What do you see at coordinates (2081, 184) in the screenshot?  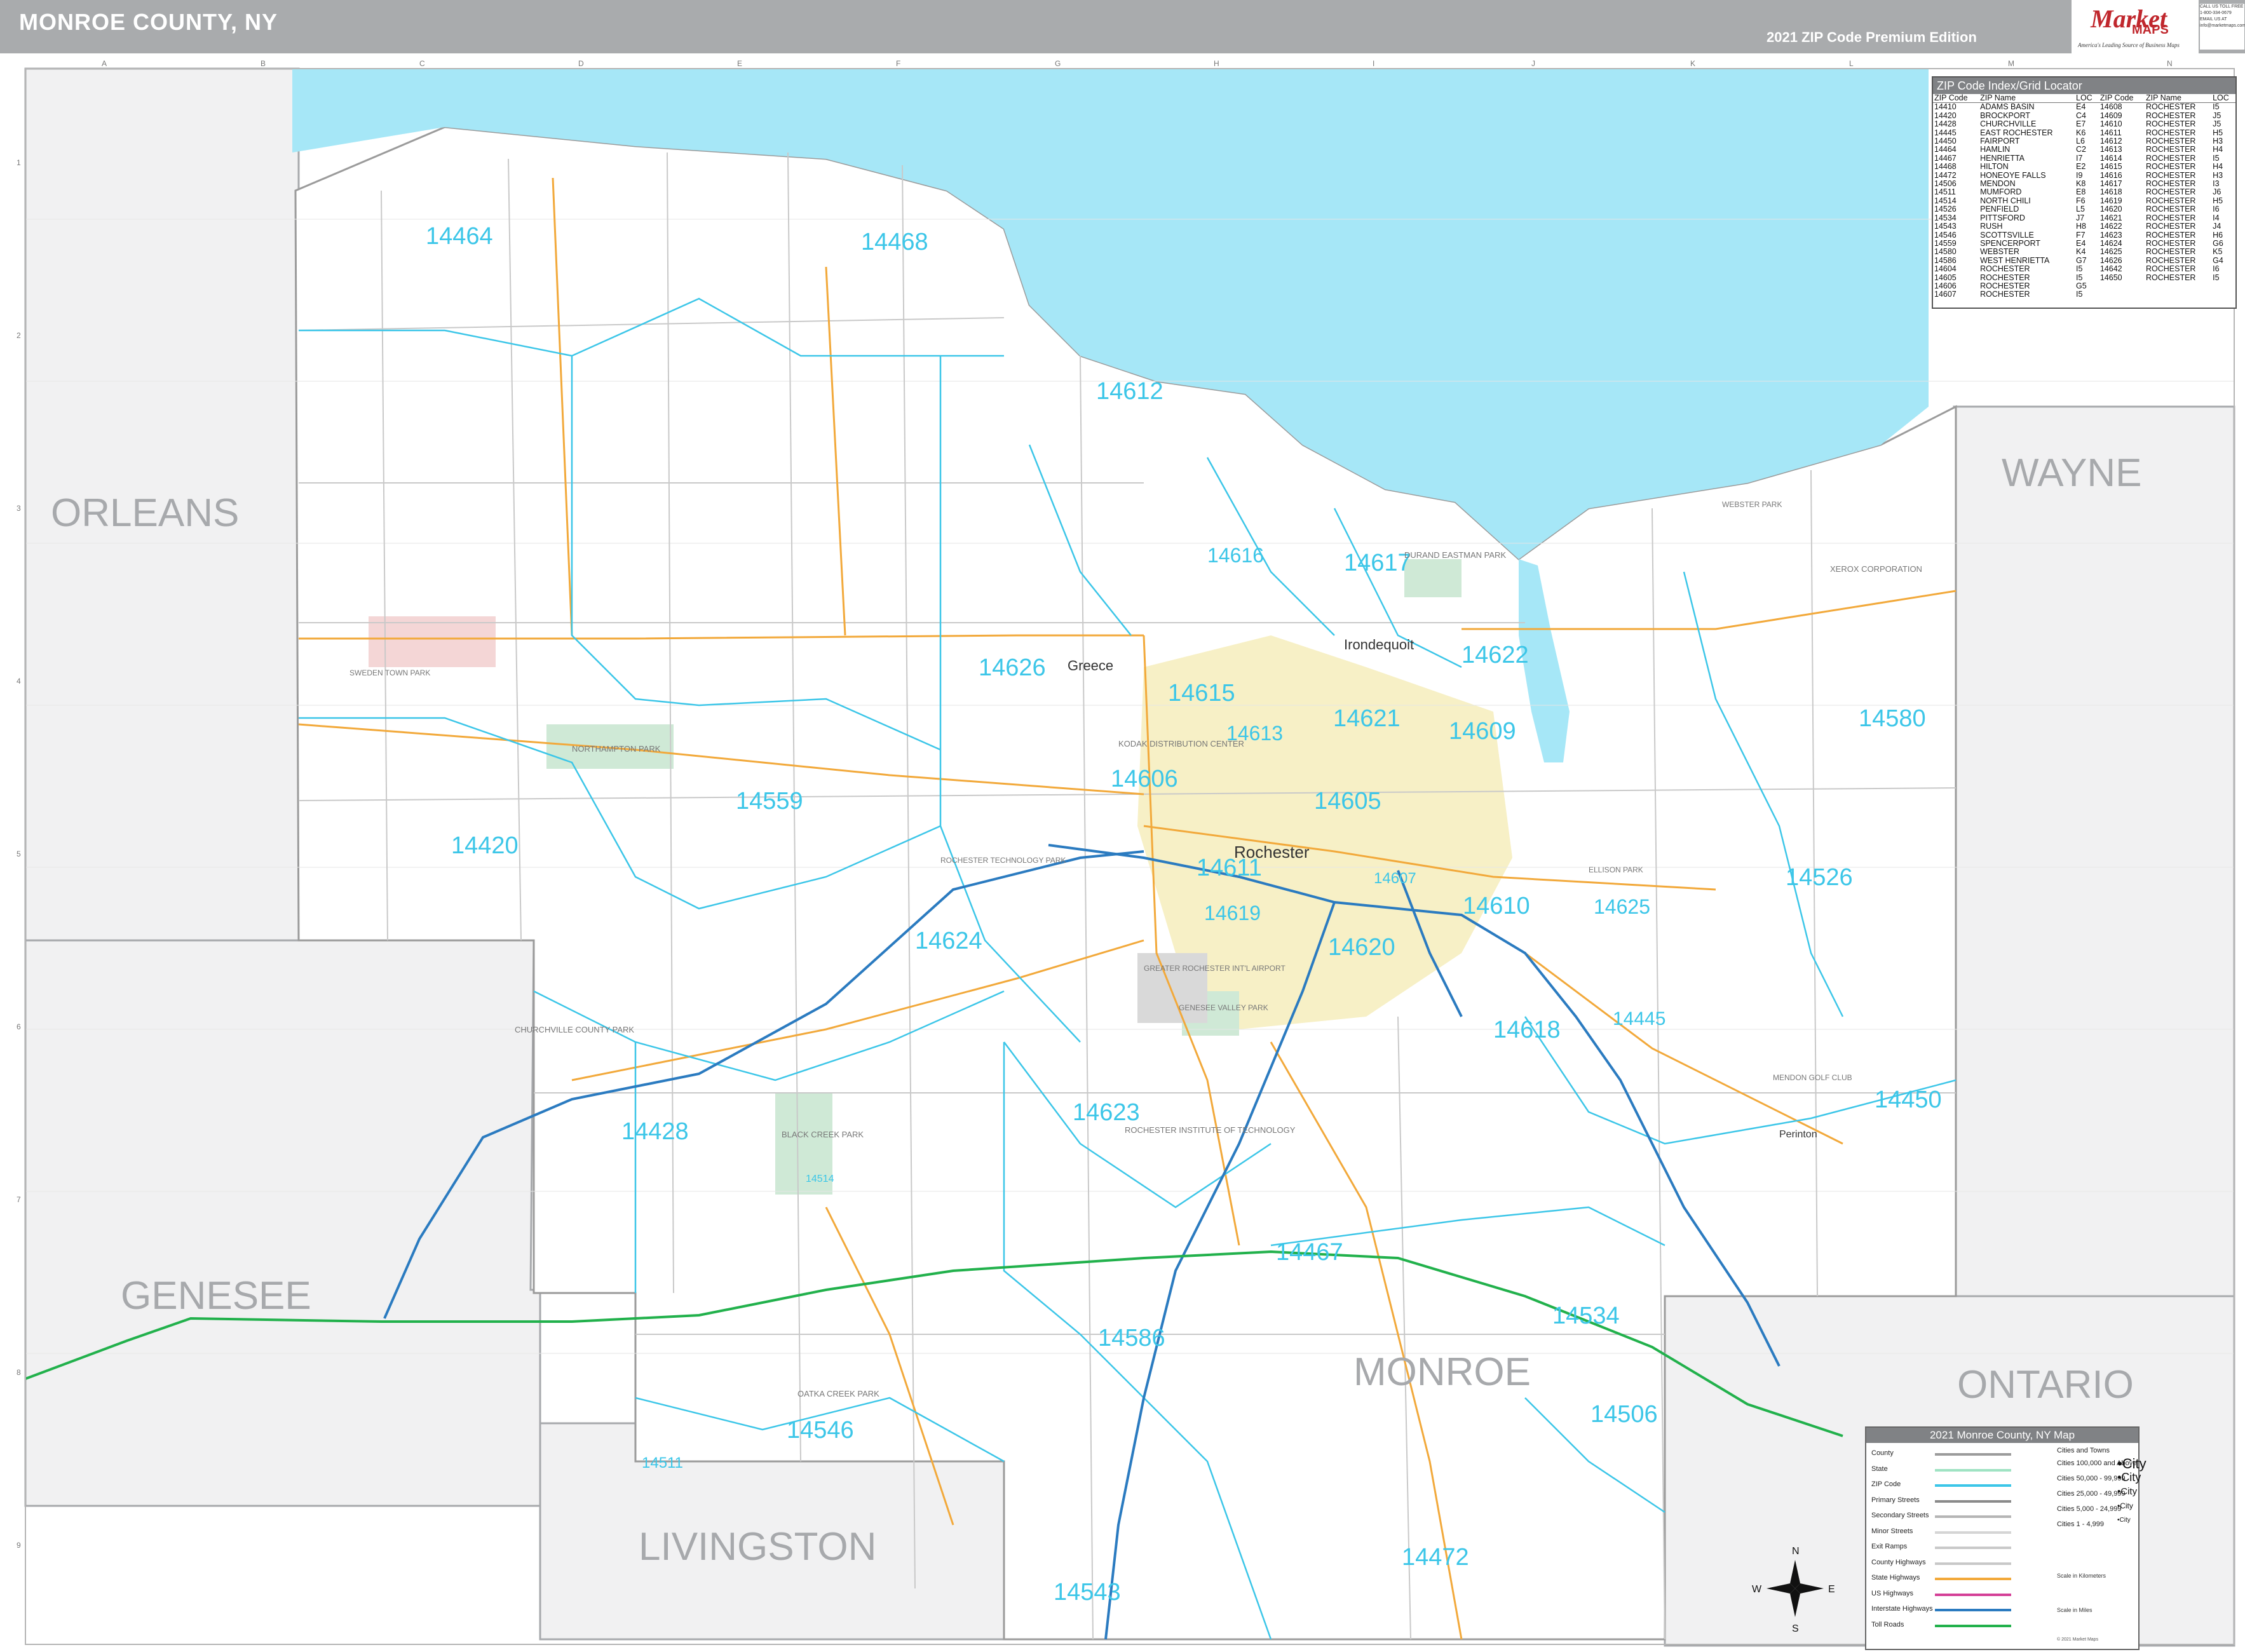 I see `zip-index-cell: K8` at bounding box center [2081, 184].